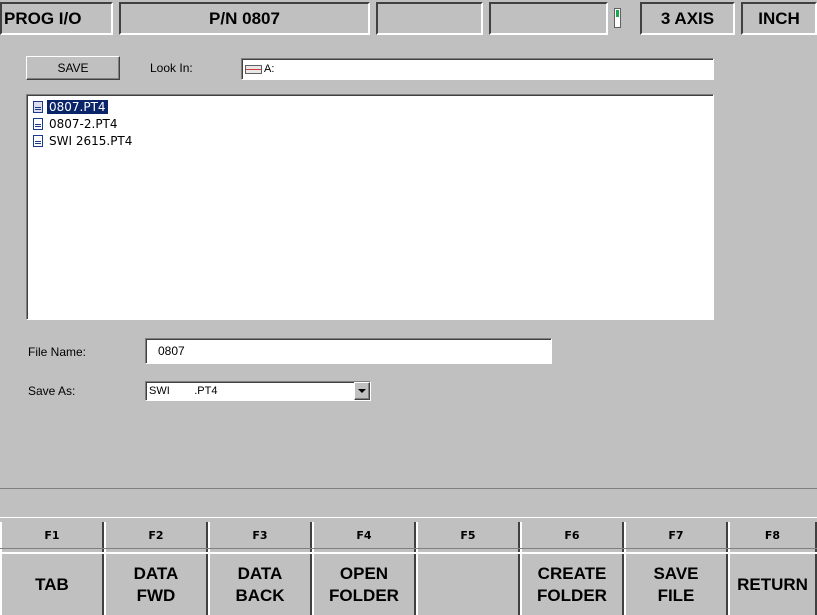  What do you see at coordinates (676, 584) in the screenshot?
I see `function-key-label: SAVE FILE` at bounding box center [676, 584].